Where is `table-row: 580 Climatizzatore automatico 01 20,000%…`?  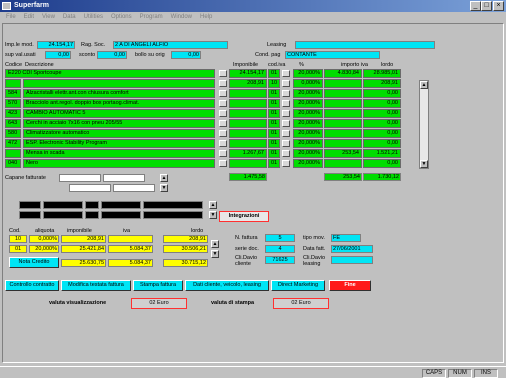 table-row: 580 Climatizzatore automatico 01 20,000%… is located at coordinates (210, 133).